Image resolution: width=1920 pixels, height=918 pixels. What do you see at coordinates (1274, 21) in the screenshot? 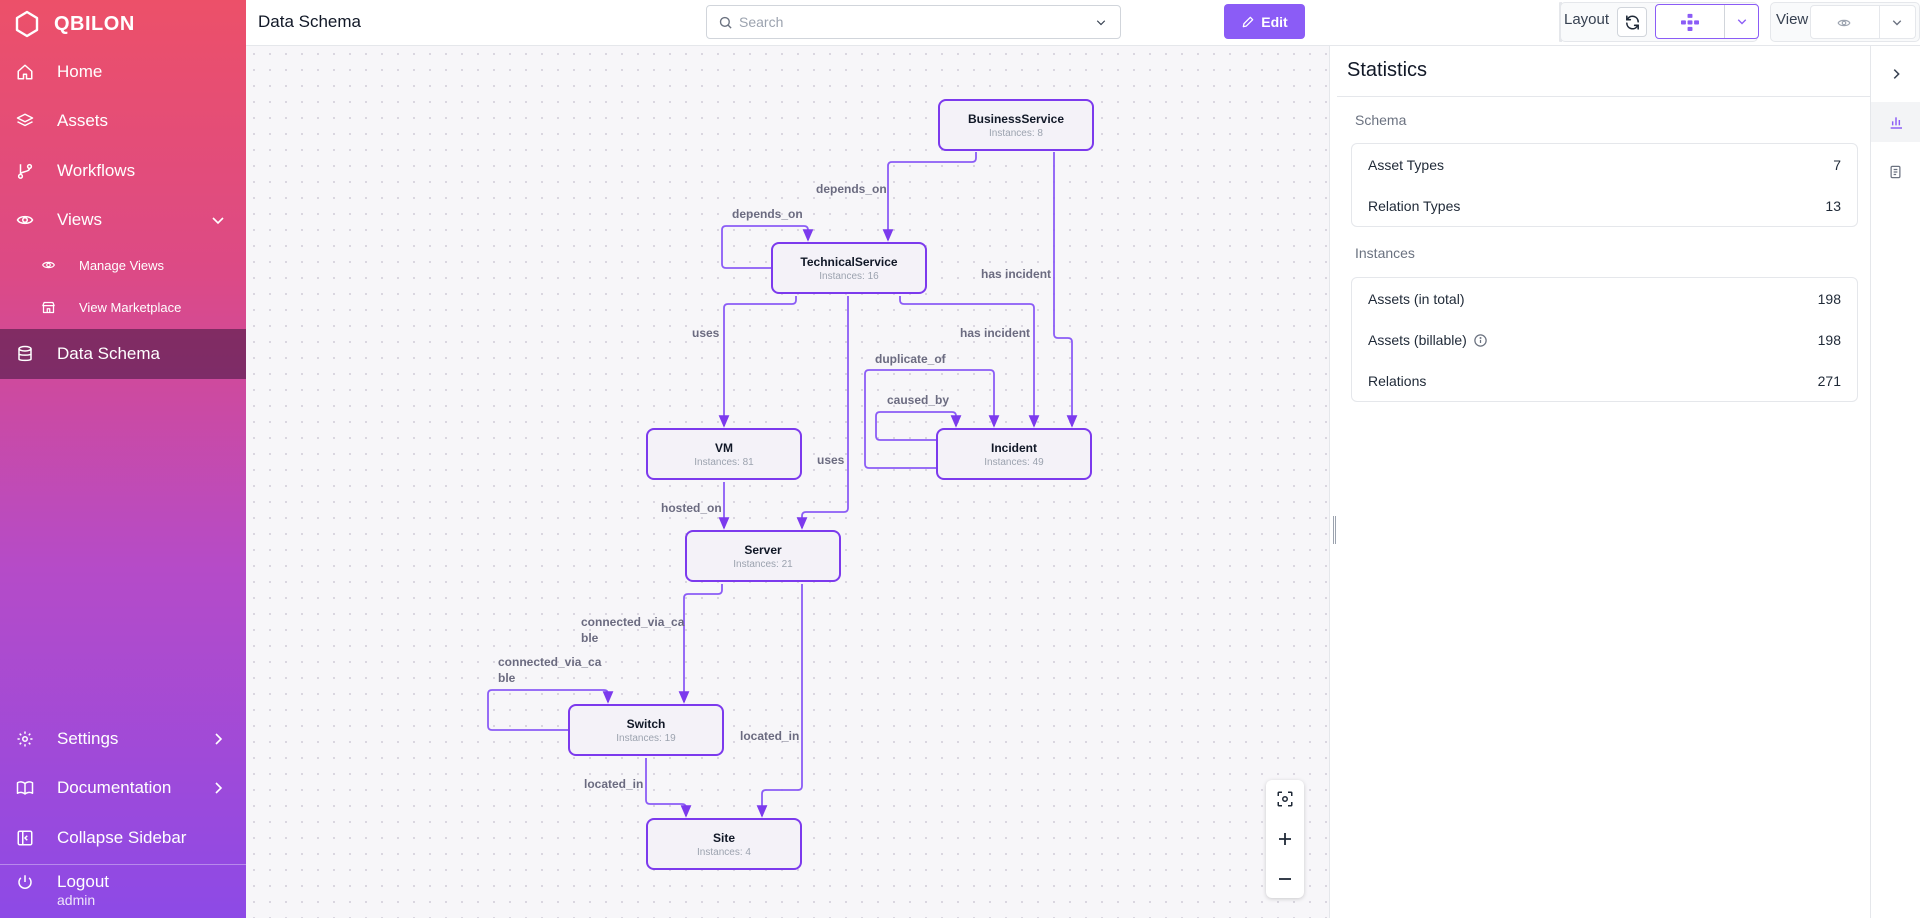
I see `edit-button-label: Edit` at bounding box center [1274, 21].